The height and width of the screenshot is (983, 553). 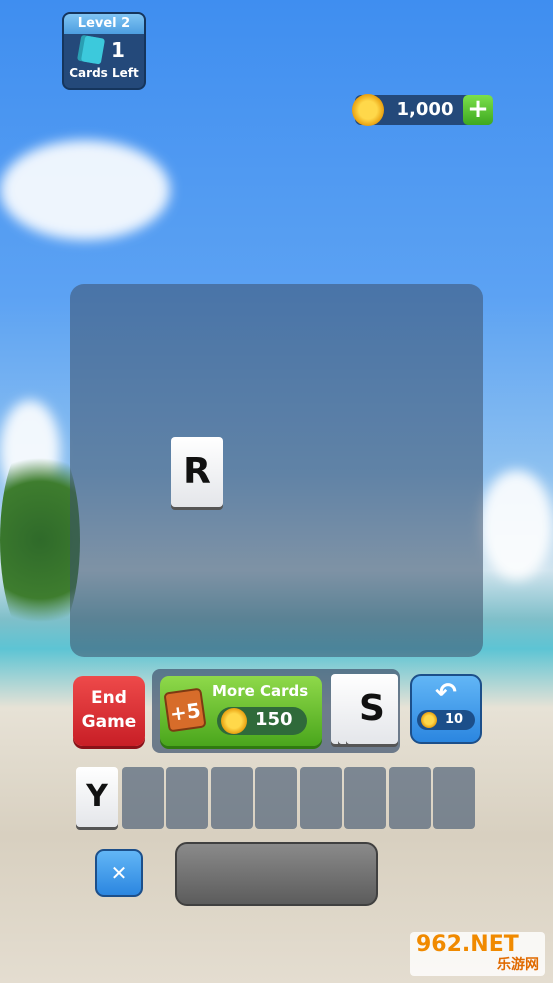 I want to click on more-cards-label: More Cards, so click(x=260, y=691).